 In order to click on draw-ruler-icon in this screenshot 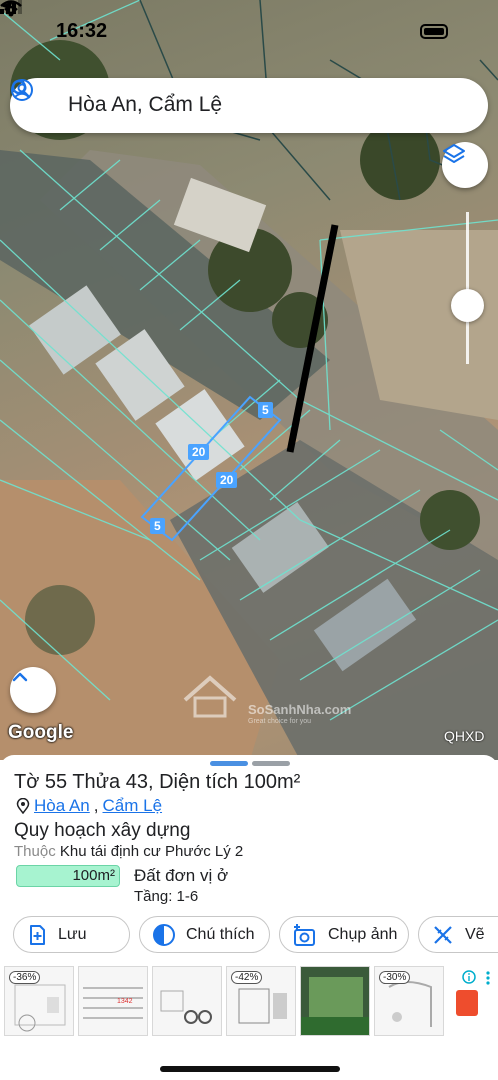, I will do `click(443, 934)`.